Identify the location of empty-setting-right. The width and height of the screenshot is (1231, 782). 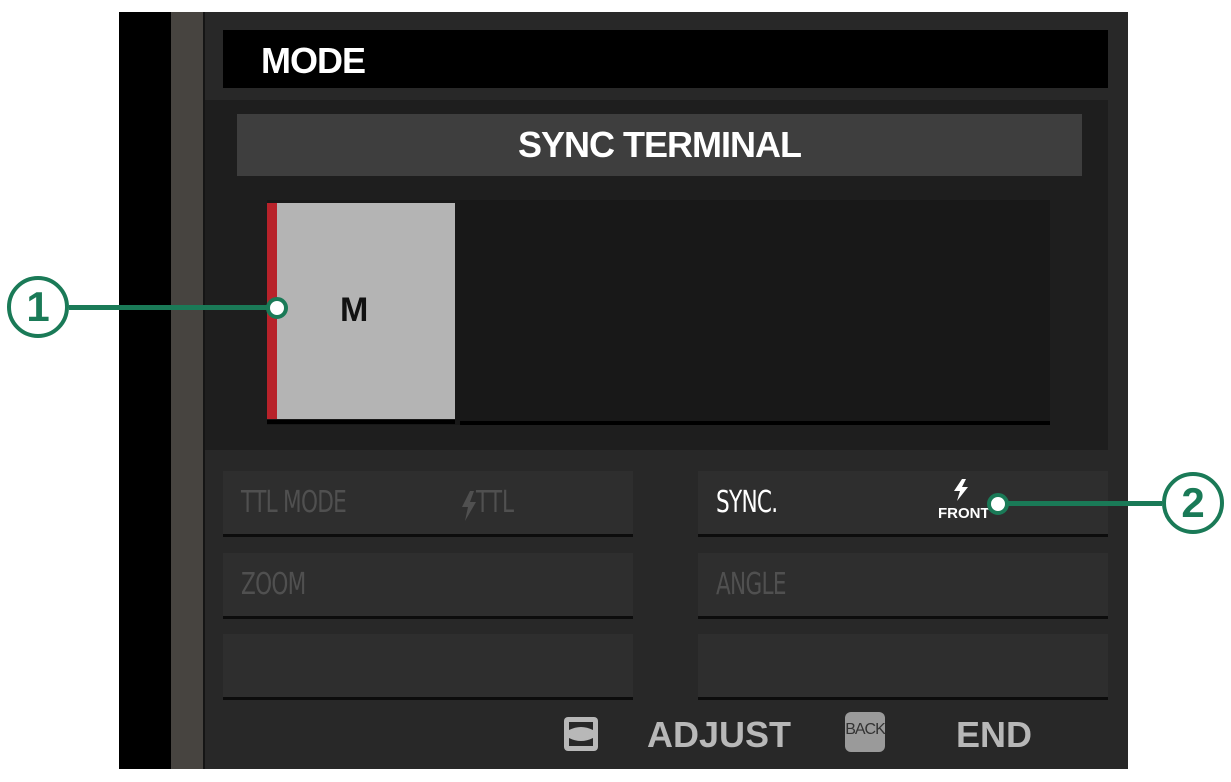
(903, 667).